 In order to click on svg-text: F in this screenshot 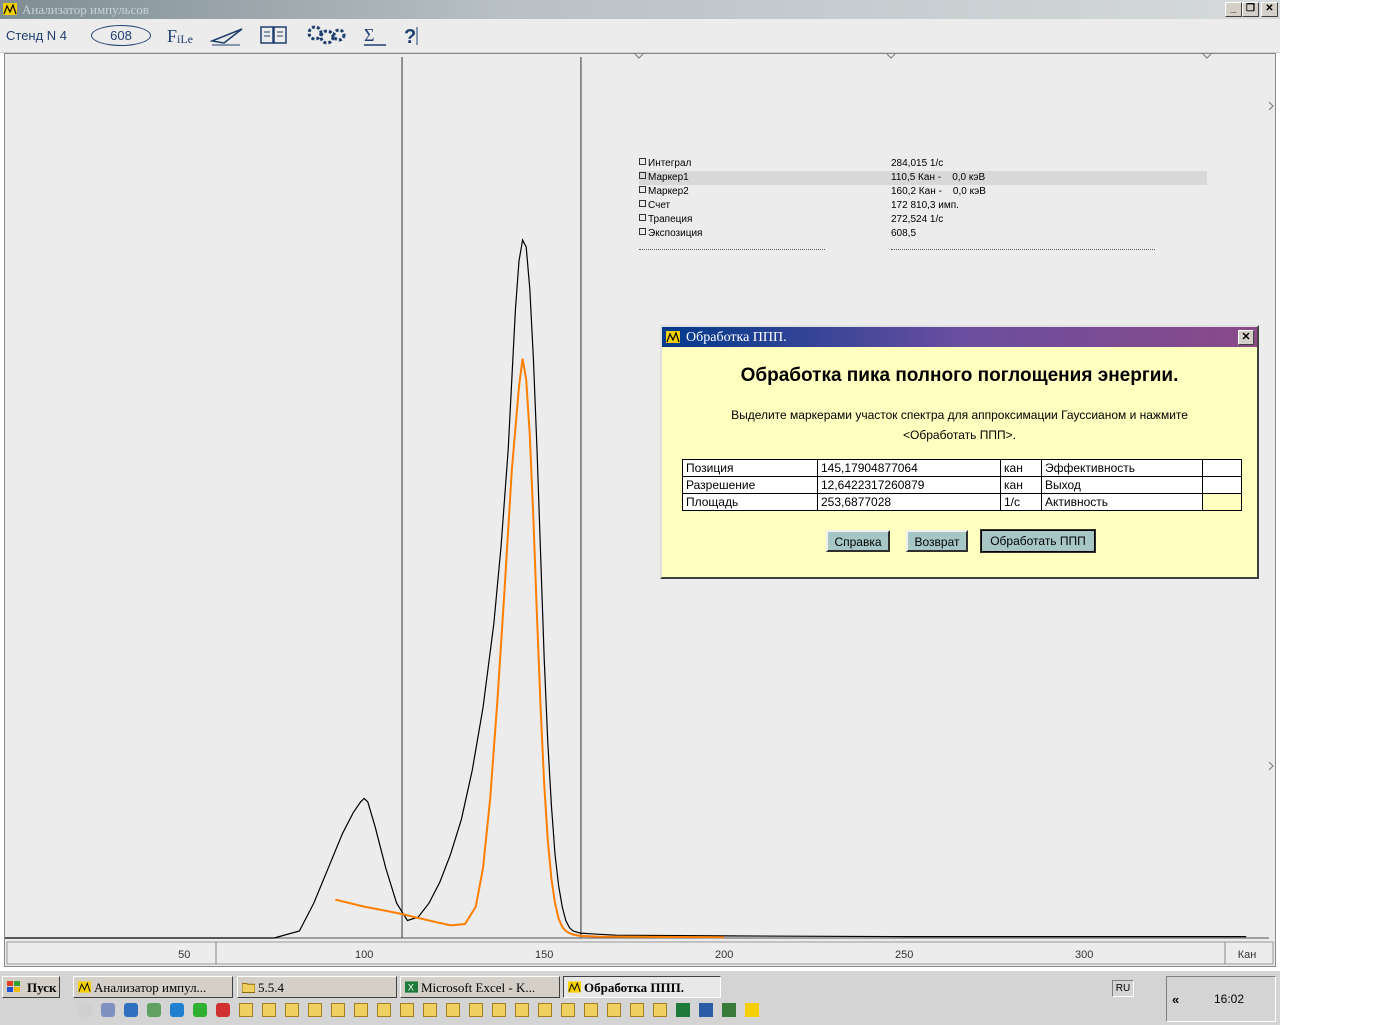, I will do `click(172, 36)`.